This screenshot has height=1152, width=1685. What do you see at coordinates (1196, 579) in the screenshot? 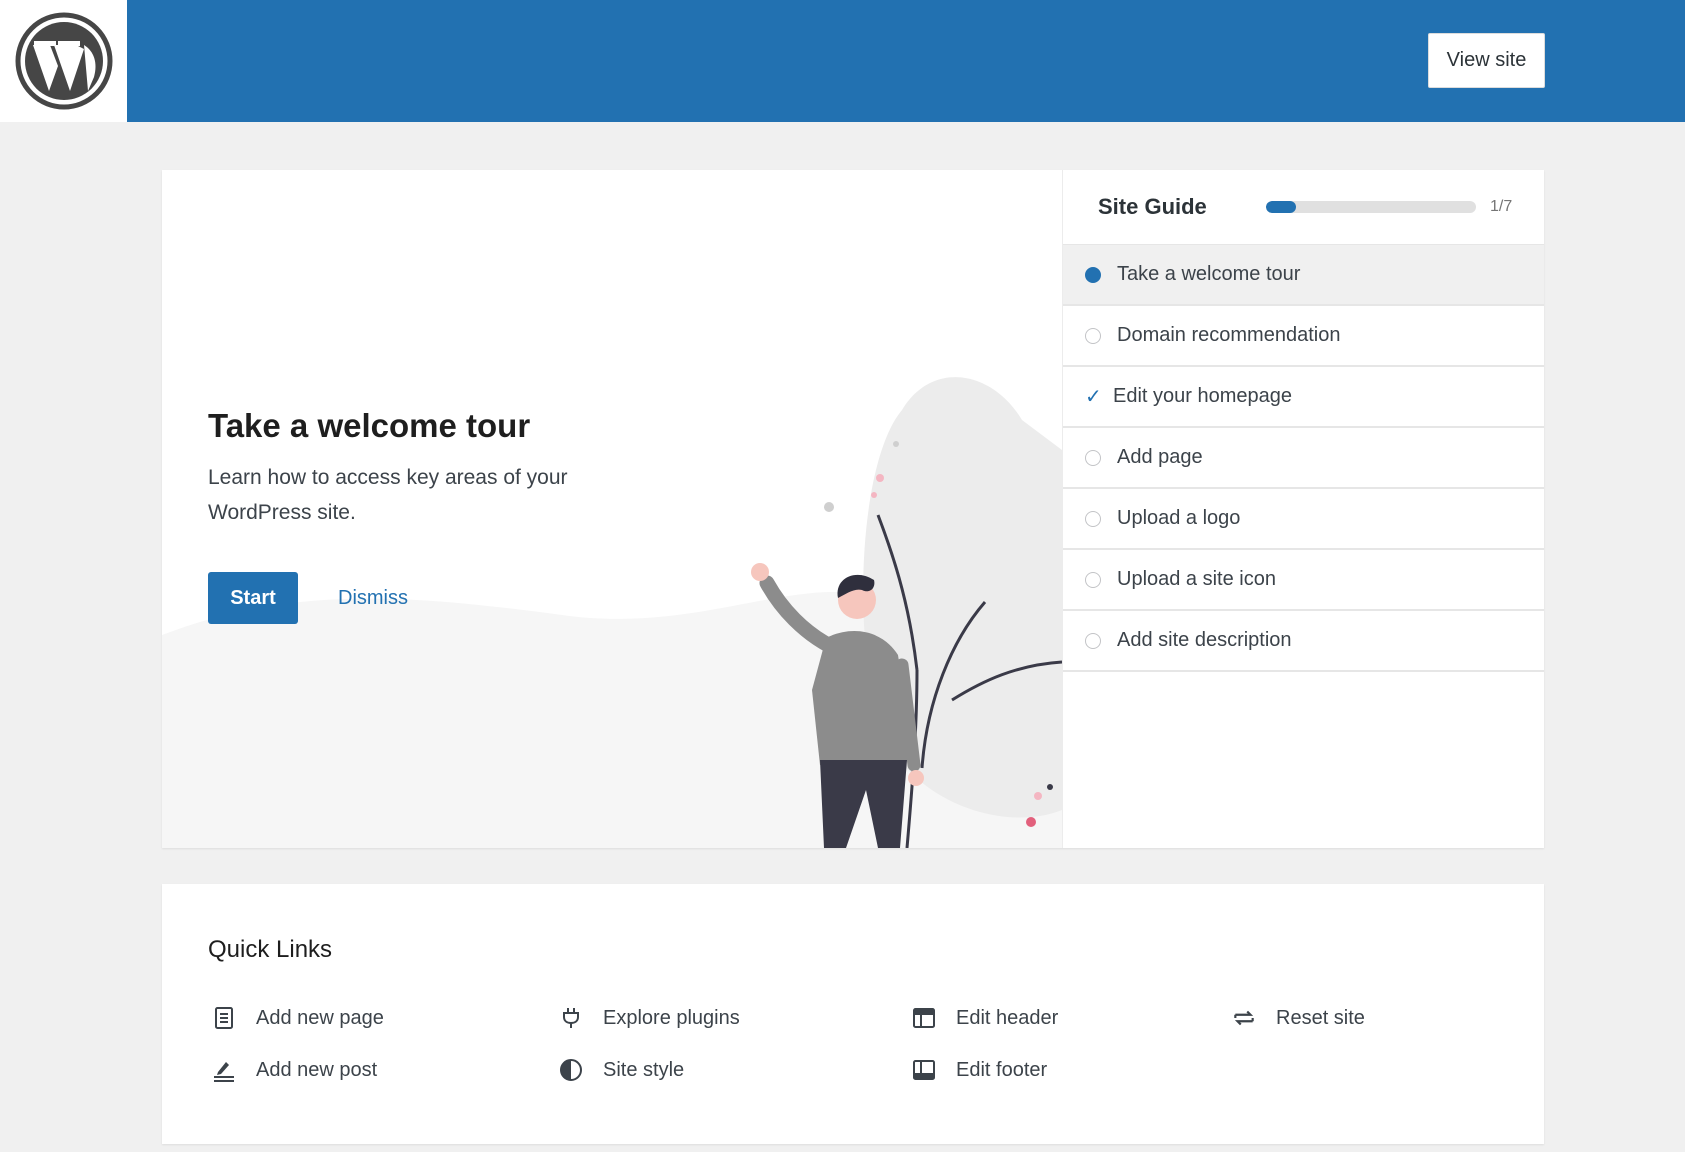
I see `guide-item-label: Upload a site icon` at bounding box center [1196, 579].